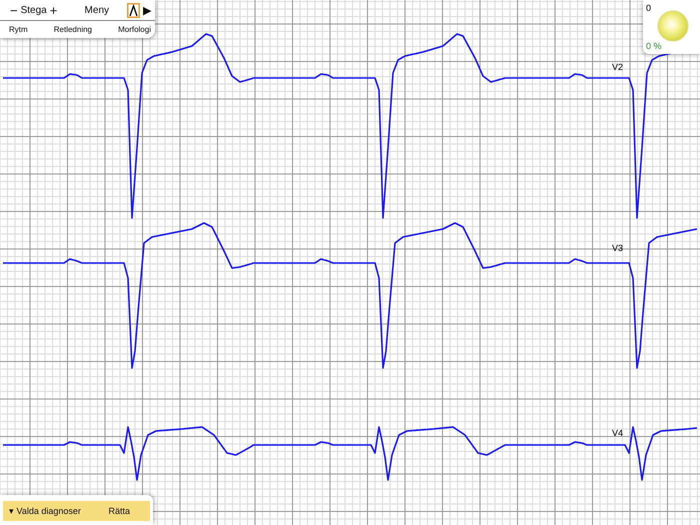 This screenshot has width=700, height=525. What do you see at coordinates (618, 248) in the screenshot?
I see `lead-label: V3` at bounding box center [618, 248].